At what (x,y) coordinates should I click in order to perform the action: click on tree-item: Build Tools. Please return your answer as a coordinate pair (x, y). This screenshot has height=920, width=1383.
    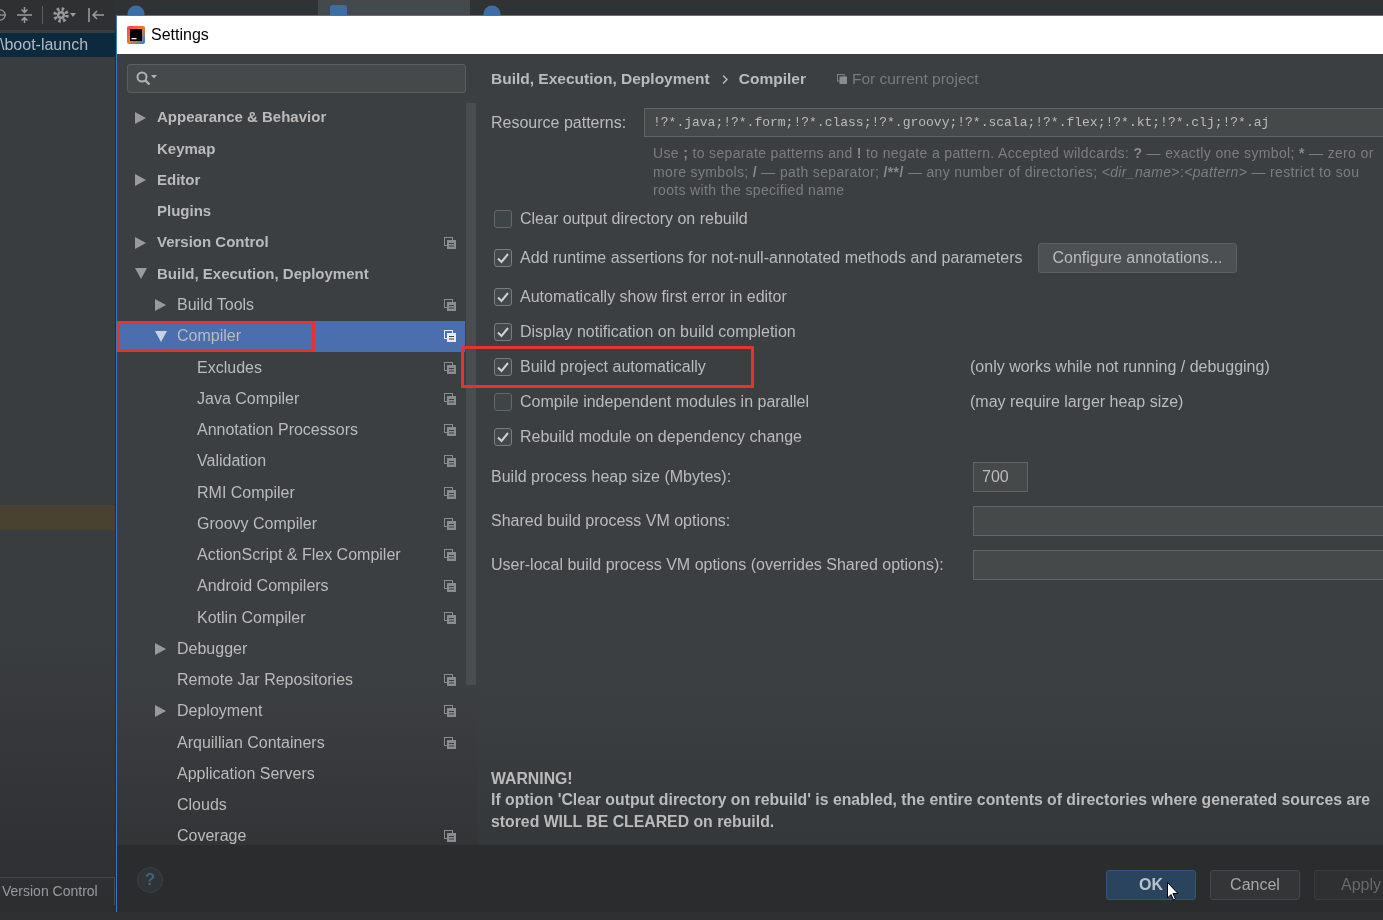
    Looking at the image, I should click on (291, 305).